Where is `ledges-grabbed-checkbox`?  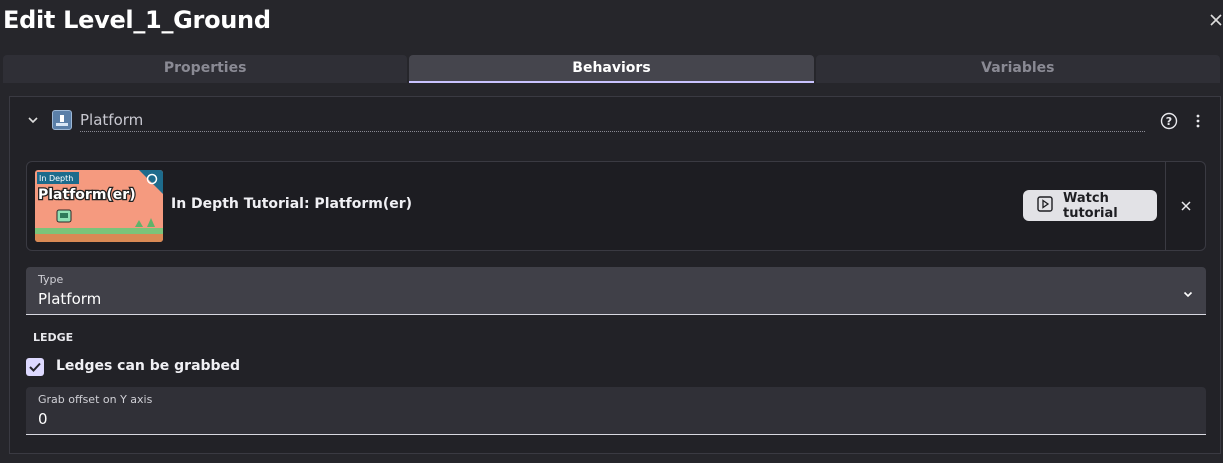
ledges-grabbed-checkbox is located at coordinates (35, 367).